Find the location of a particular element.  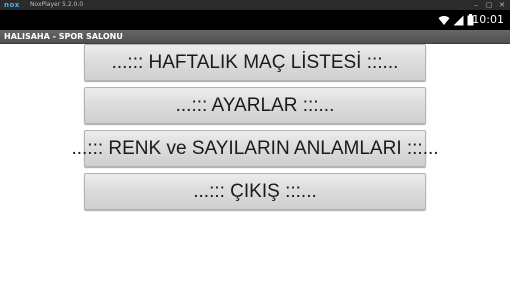

android-status-bar: 10:01 is located at coordinates (255, 20).